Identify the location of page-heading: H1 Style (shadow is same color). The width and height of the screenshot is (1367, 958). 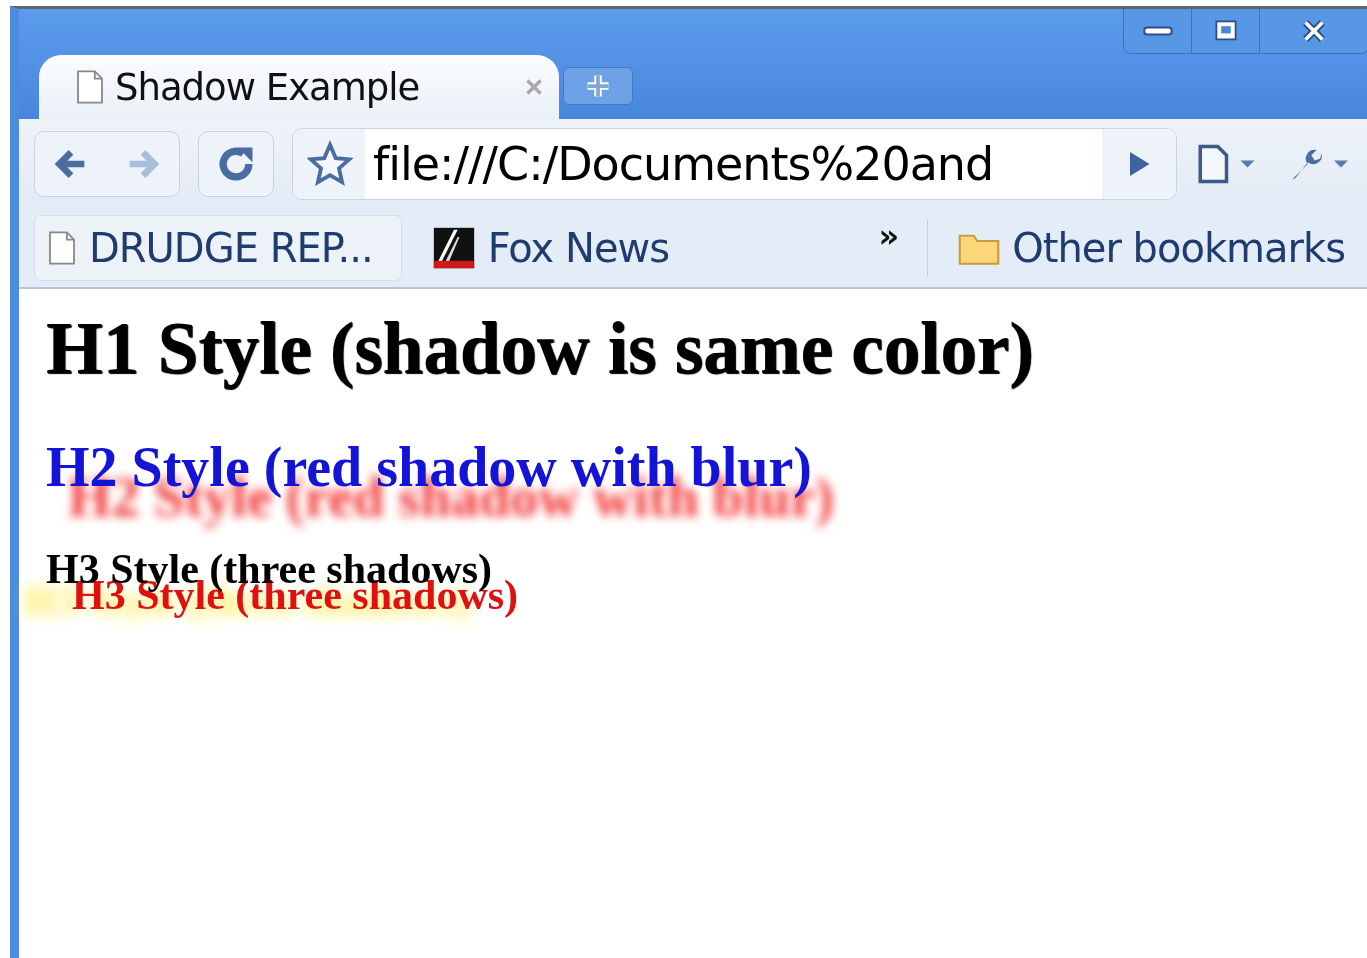
(540, 349).